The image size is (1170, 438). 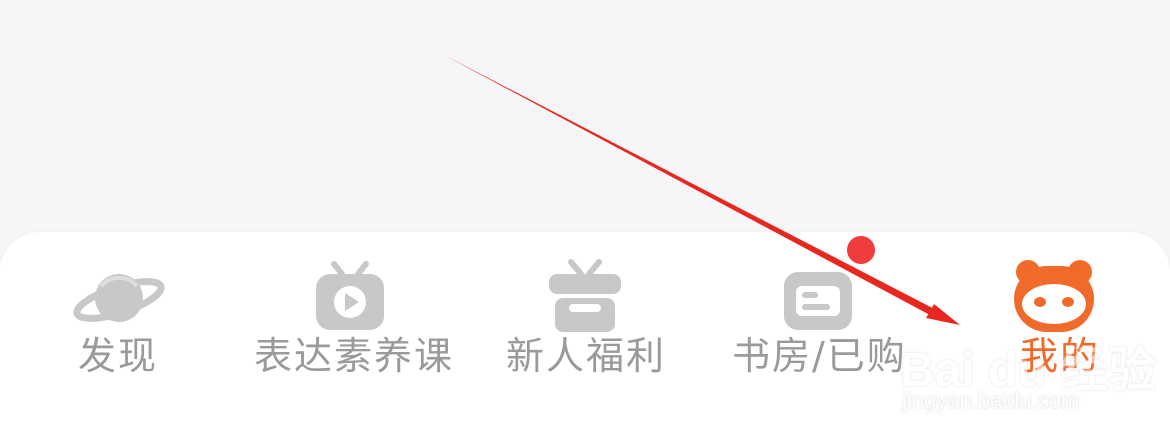 I want to click on notification-badge, so click(x=861, y=250).